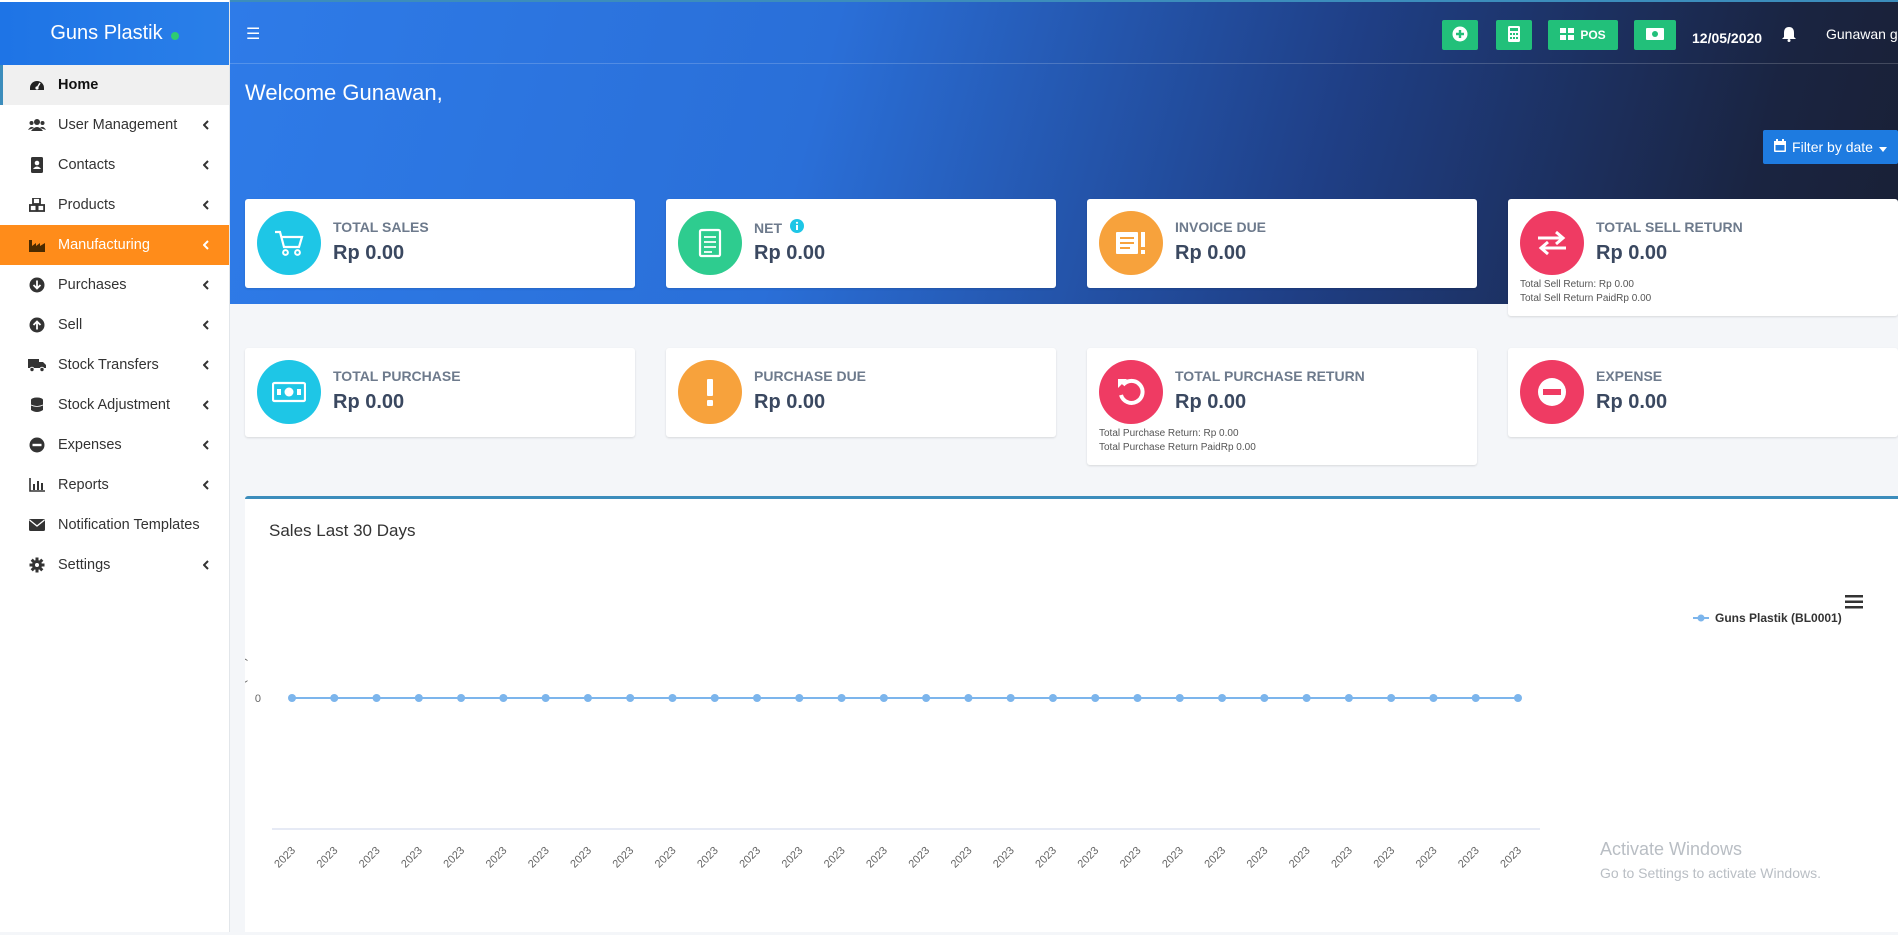 This screenshot has height=935, width=1898. I want to click on card-title: PURCHASE DUE, so click(810, 376).